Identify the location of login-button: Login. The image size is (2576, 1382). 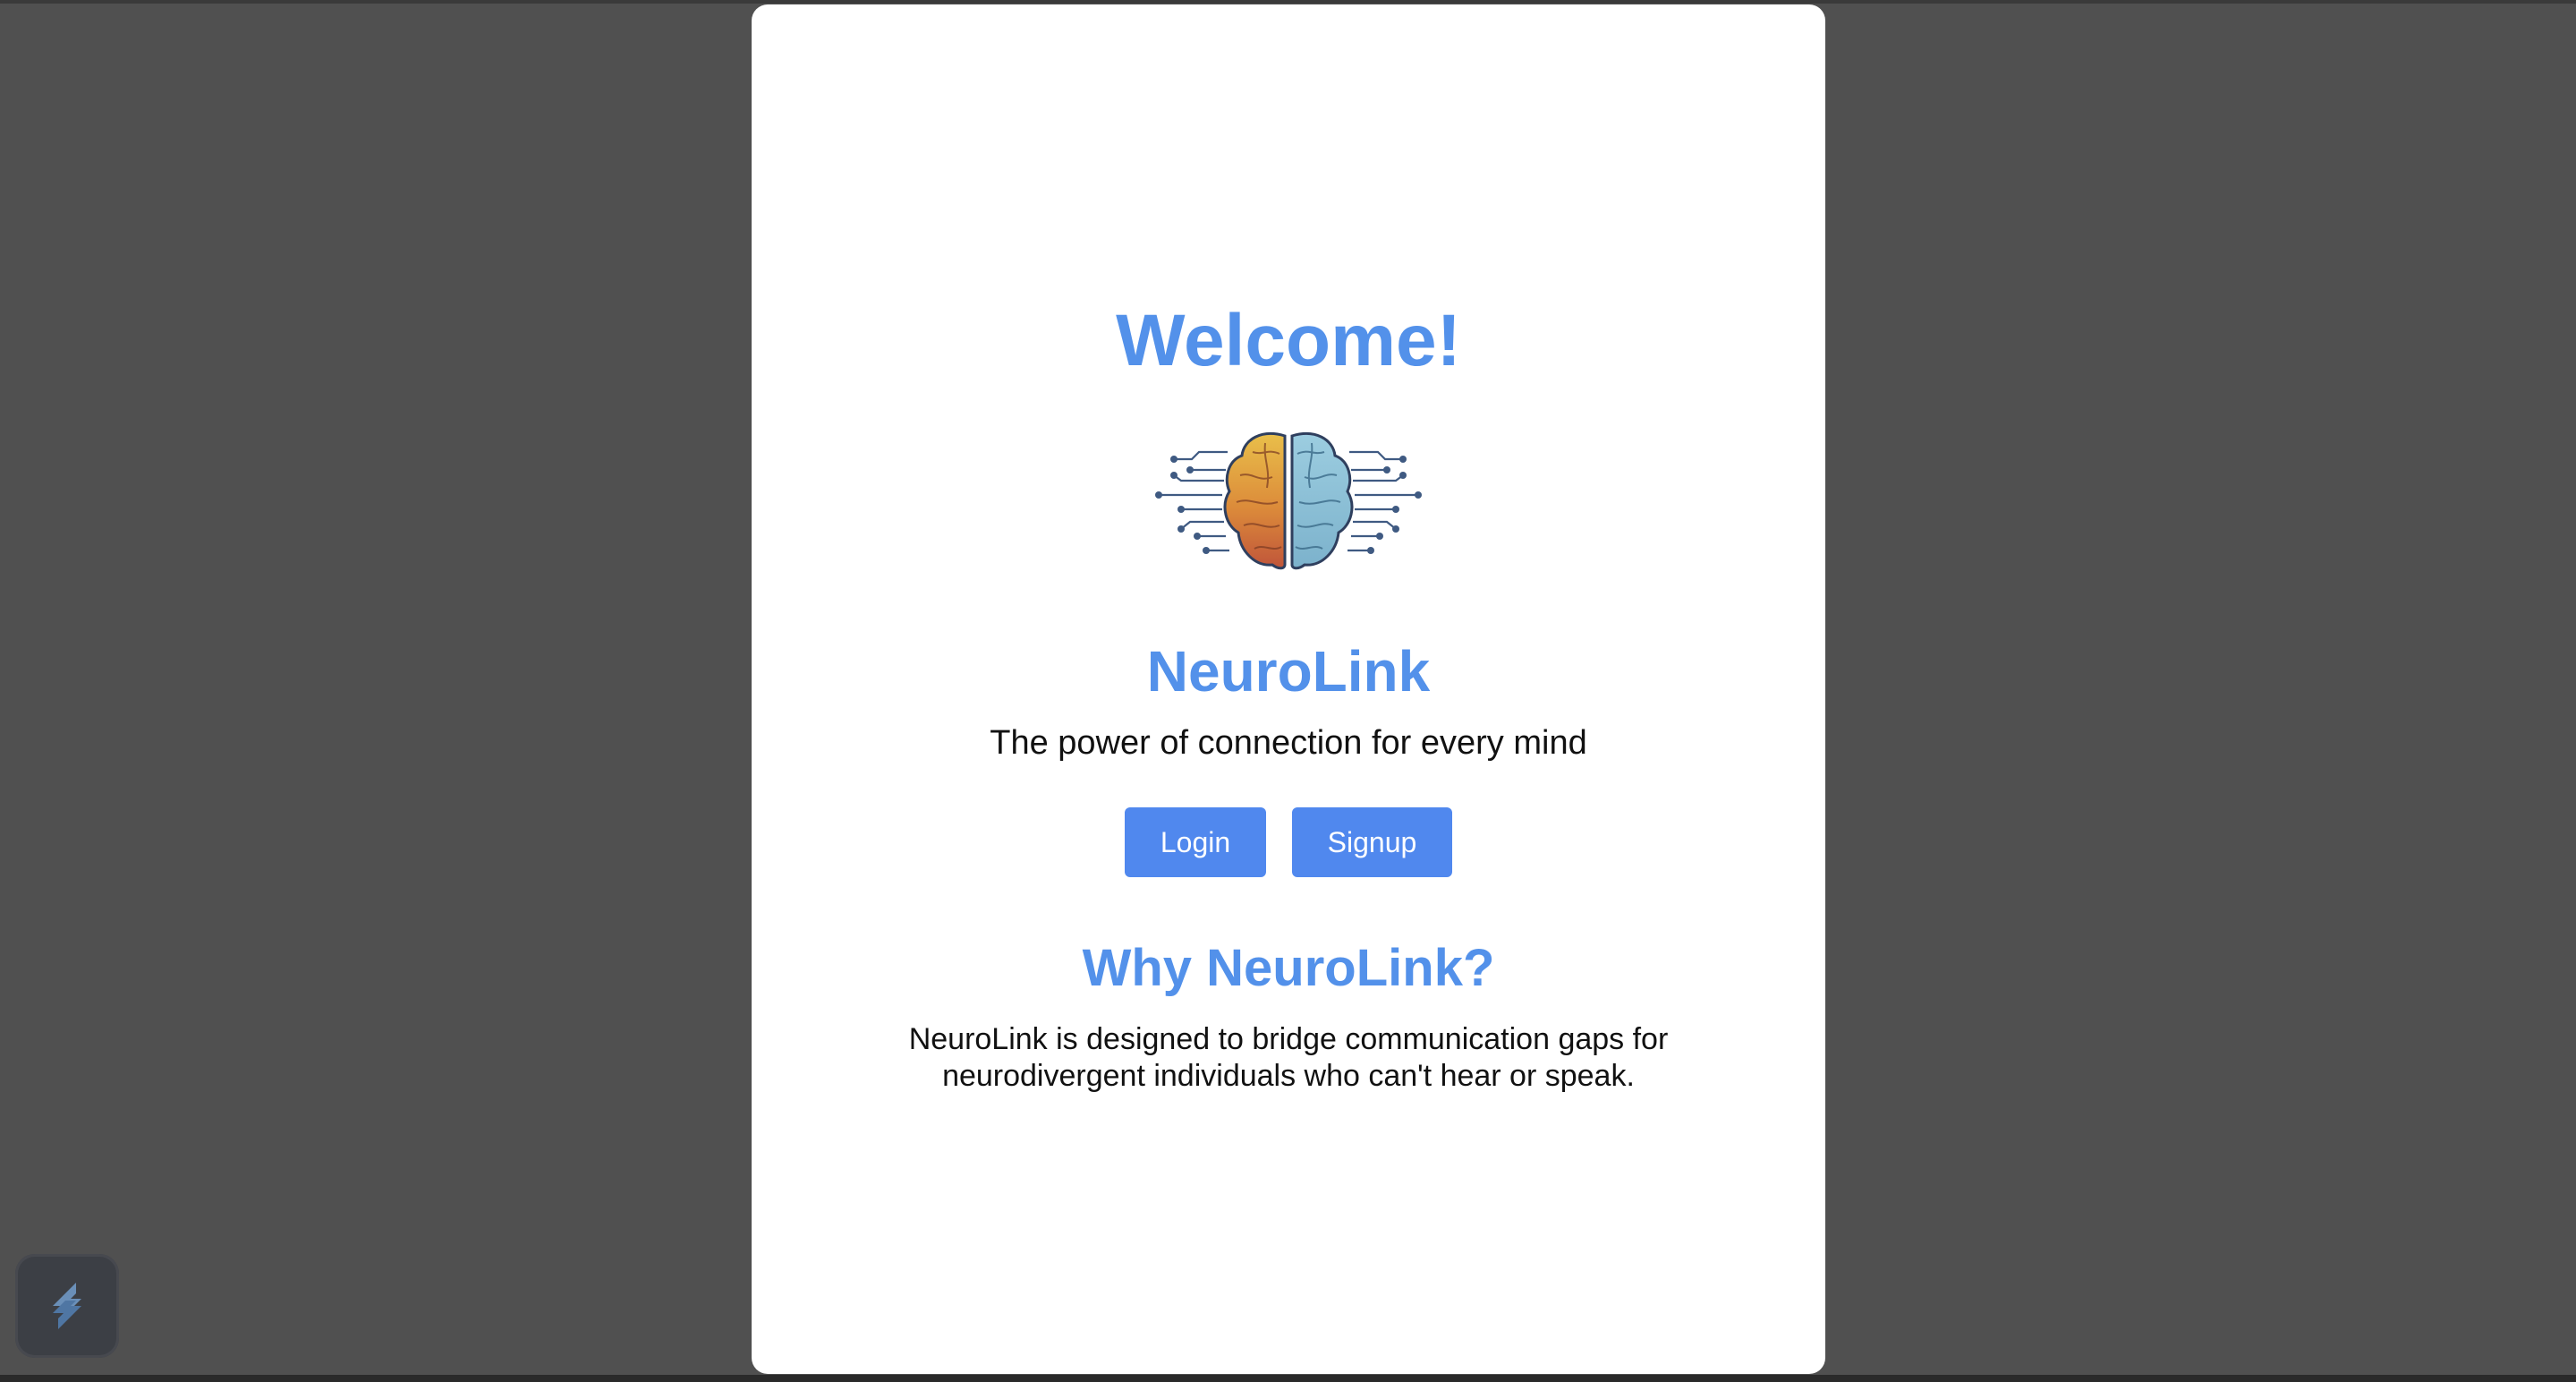
(1195, 842).